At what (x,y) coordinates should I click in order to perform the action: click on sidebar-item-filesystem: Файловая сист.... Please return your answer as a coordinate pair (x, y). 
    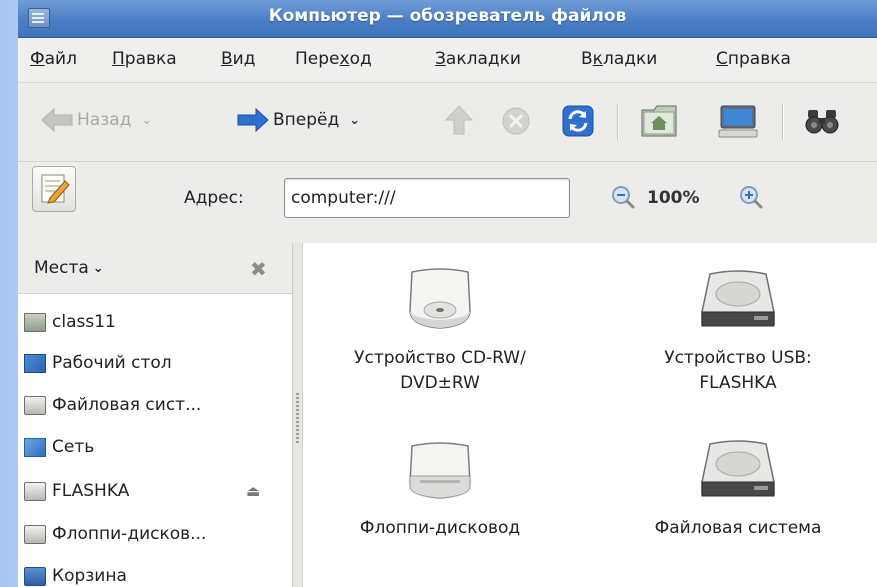
    Looking at the image, I should click on (155, 405).